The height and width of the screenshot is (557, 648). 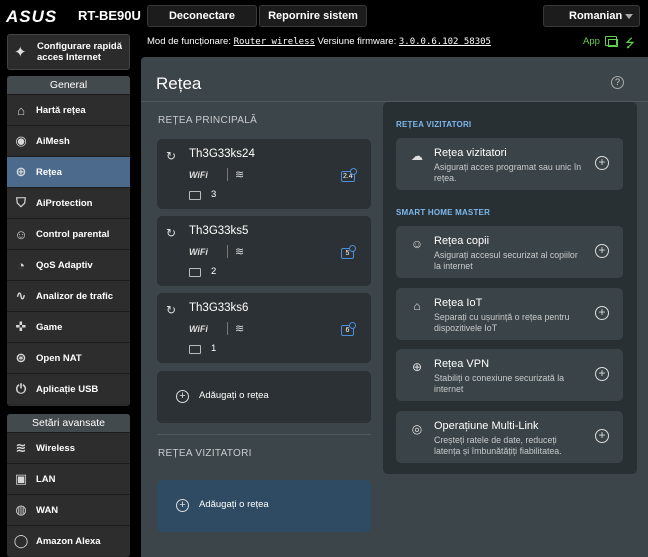 I want to click on firmware-label: Versiune firmware:, so click(x=357, y=41).